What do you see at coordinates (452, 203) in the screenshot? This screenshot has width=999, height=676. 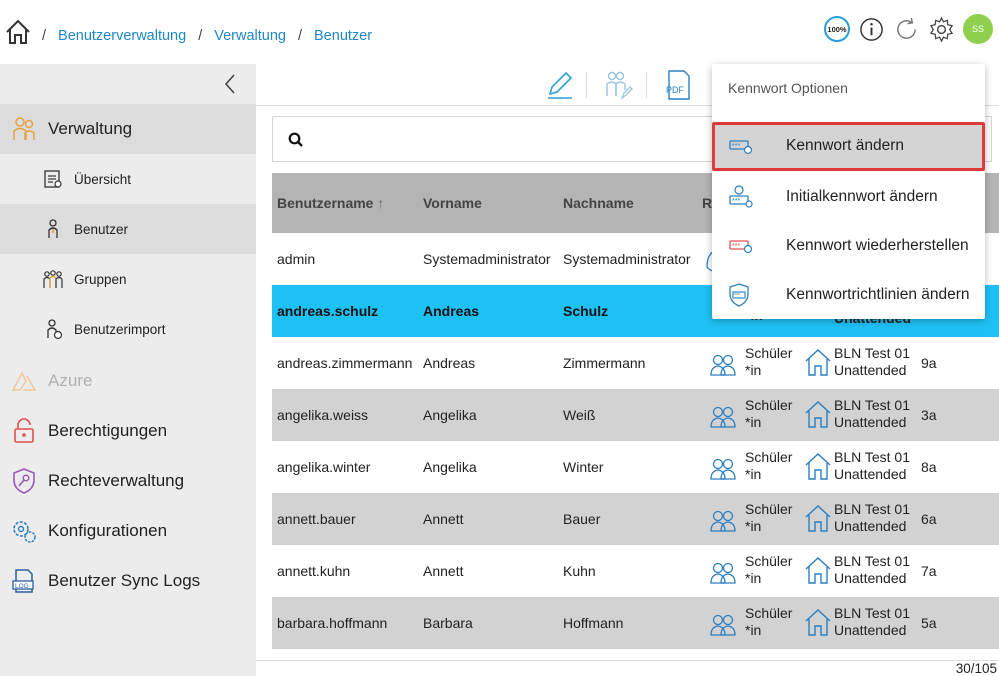 I see `column-header-vorname: Vorname` at bounding box center [452, 203].